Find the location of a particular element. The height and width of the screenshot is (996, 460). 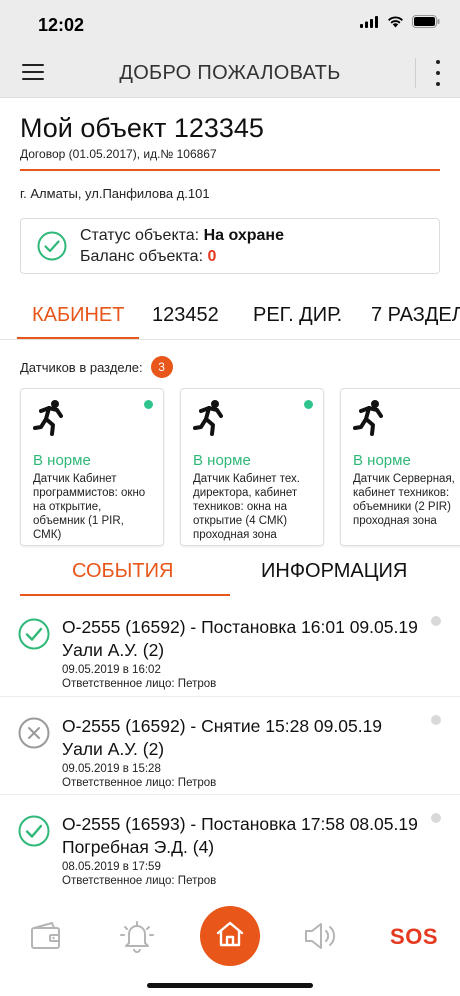

wallet-icon is located at coordinates (46, 936).